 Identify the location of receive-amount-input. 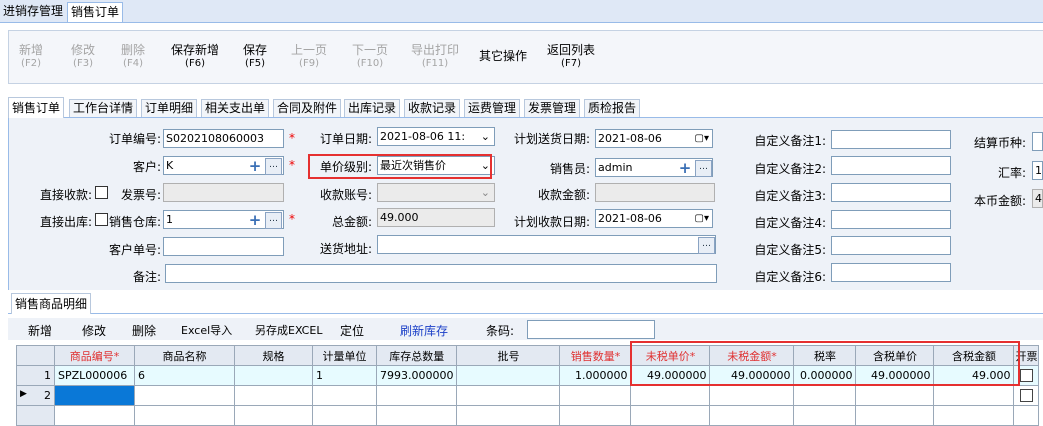
(655, 192).